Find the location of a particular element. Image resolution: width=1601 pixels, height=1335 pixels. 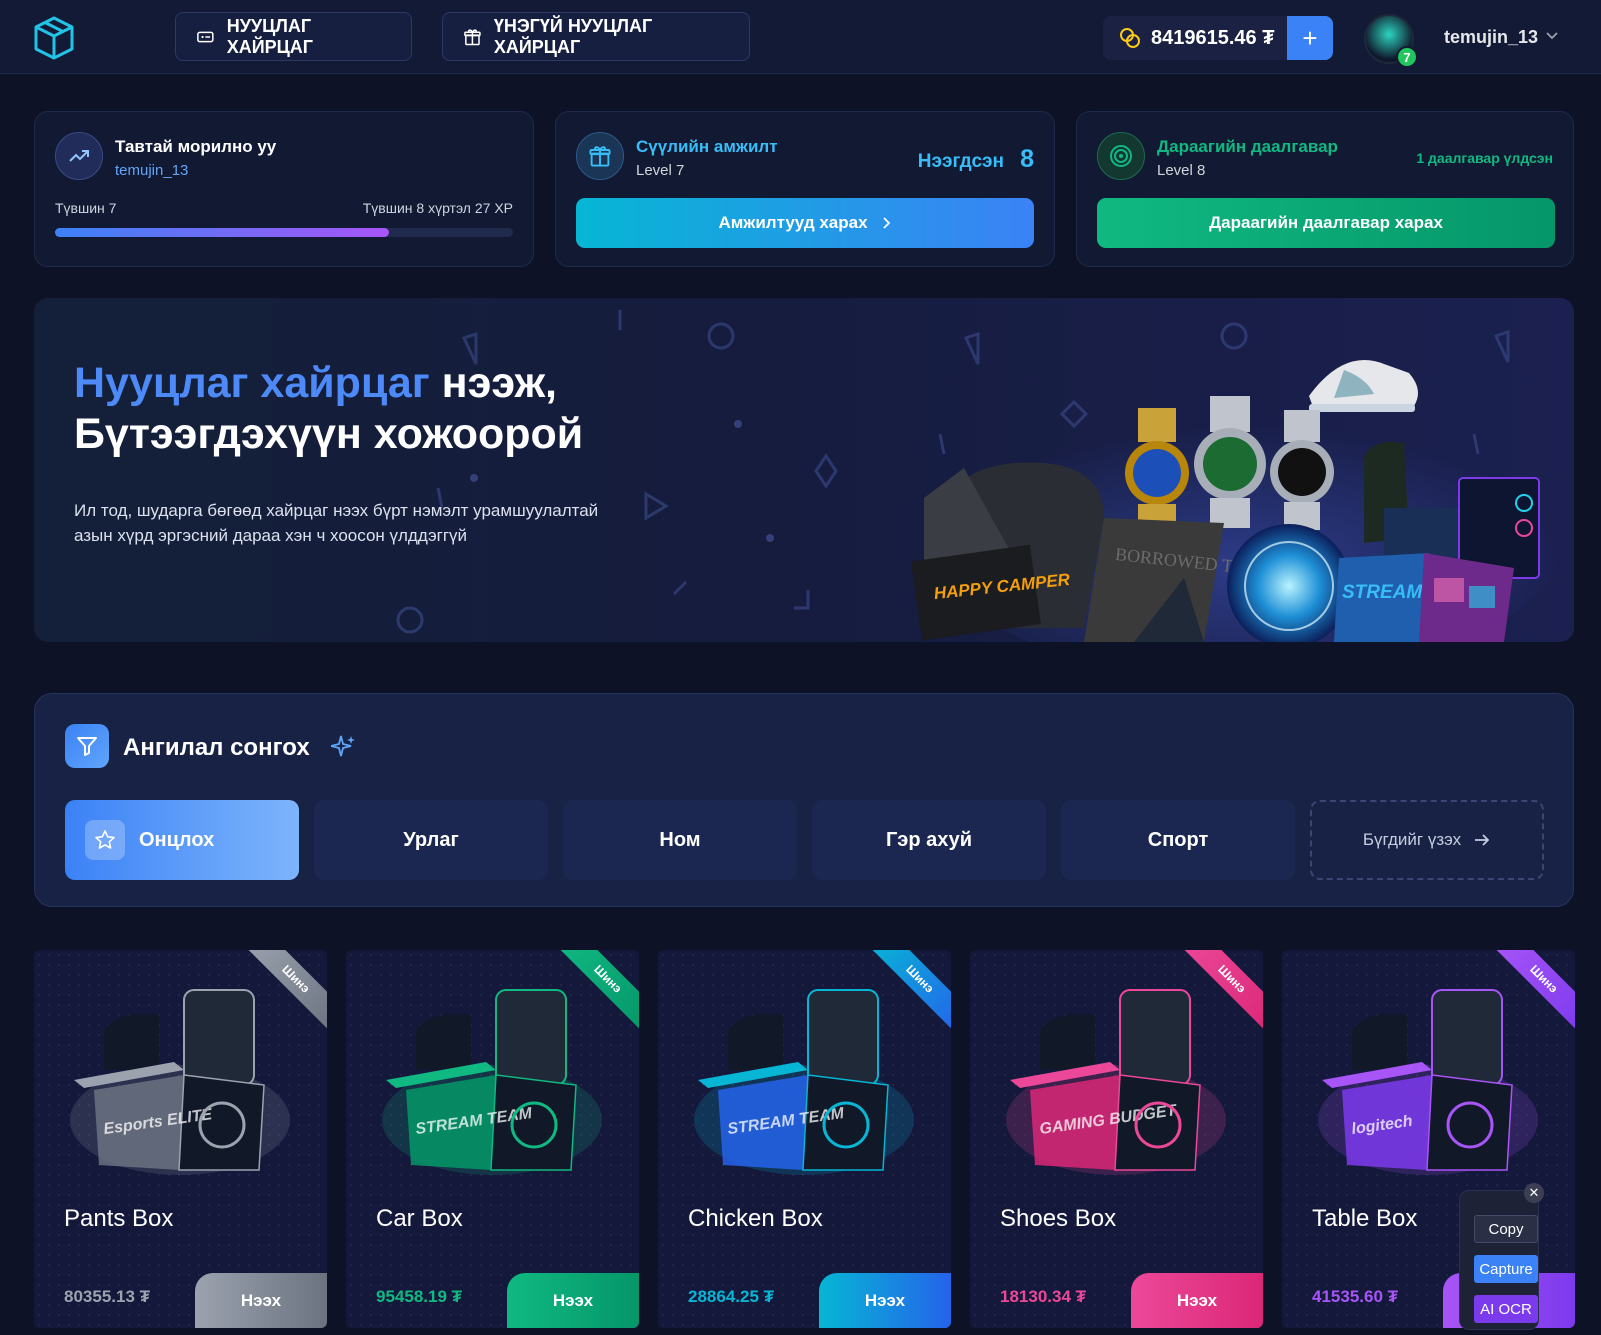

box-image: GAMING BUDGET is located at coordinates (1116, 1082).